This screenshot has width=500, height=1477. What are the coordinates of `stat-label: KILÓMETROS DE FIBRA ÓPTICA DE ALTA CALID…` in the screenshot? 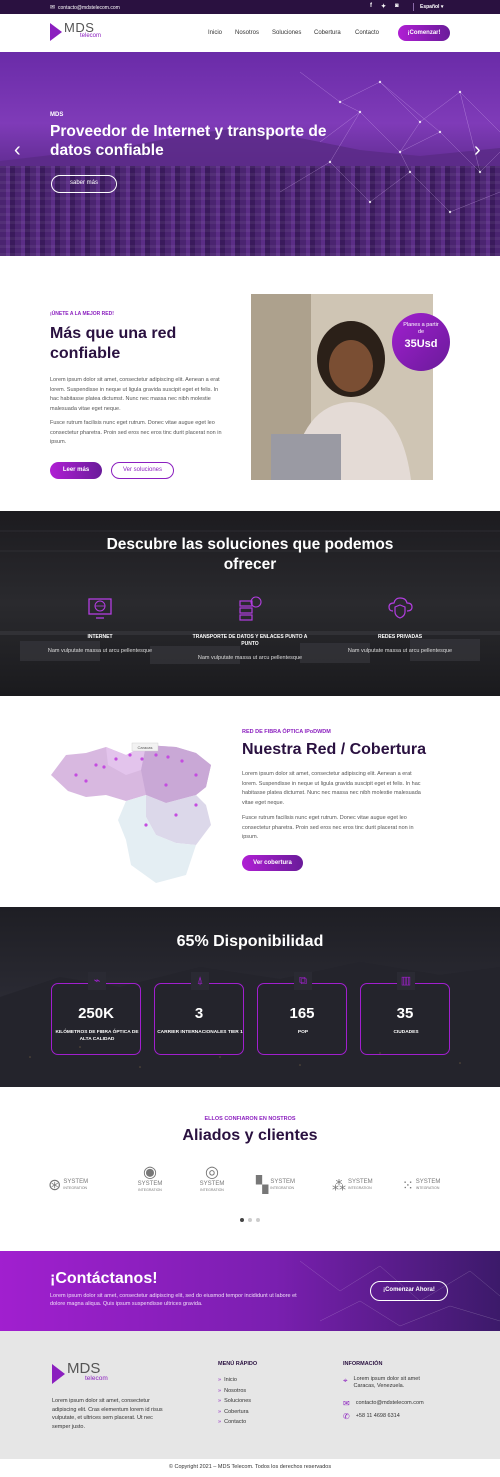 It's located at (97, 1036).